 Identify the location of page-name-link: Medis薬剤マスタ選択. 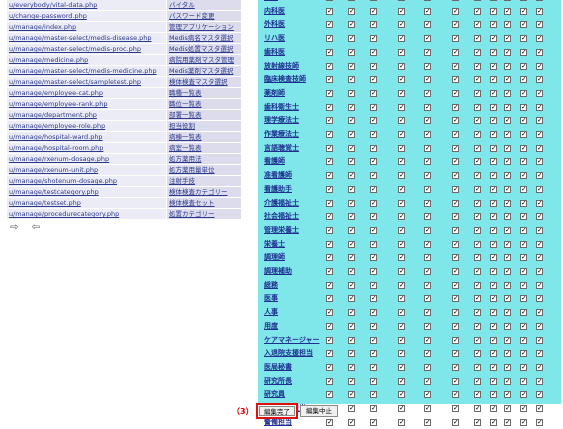
(201, 71).